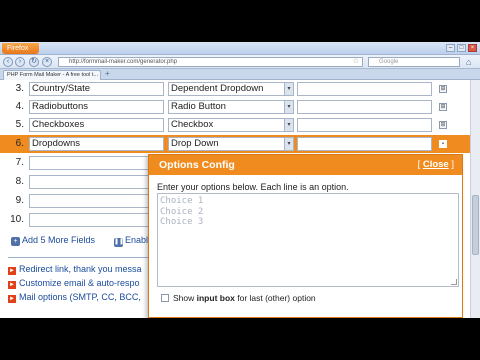 The height and width of the screenshot is (360, 480). What do you see at coordinates (215, 298) in the screenshot?
I see `checkbox-bold-text: input box` at bounding box center [215, 298].